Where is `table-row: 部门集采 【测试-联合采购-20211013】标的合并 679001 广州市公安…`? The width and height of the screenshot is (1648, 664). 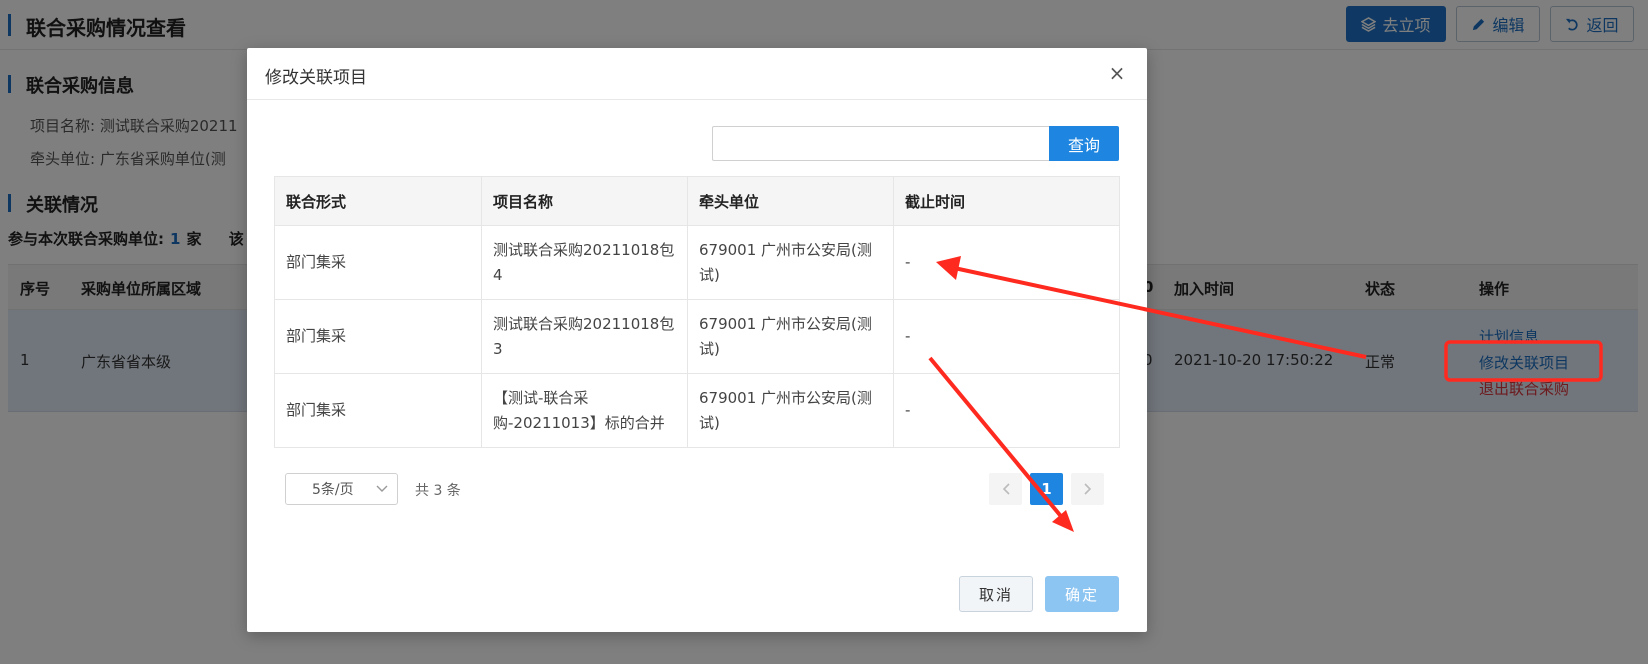 table-row: 部门集采 【测试-联合采购-20211013】标的合并 679001 广州市公安… is located at coordinates (697, 410).